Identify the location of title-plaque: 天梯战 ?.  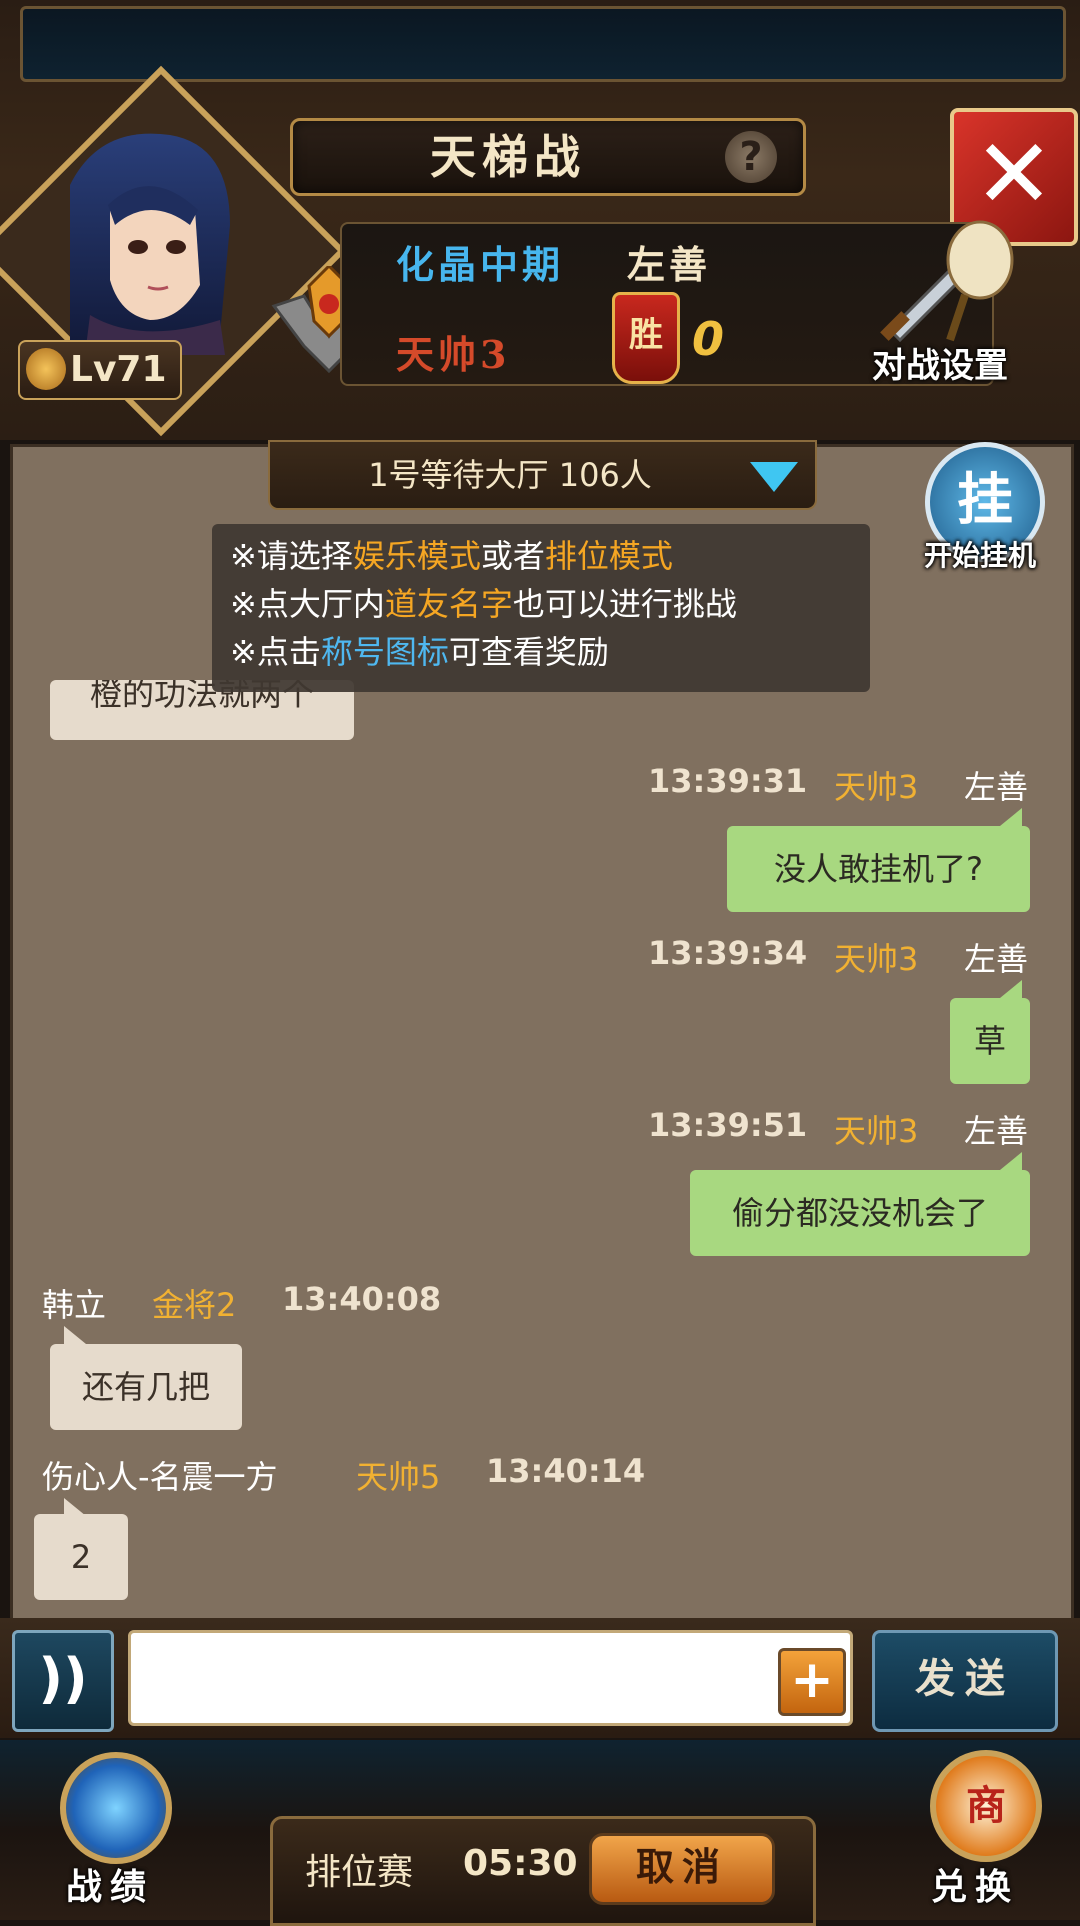
(548, 157).